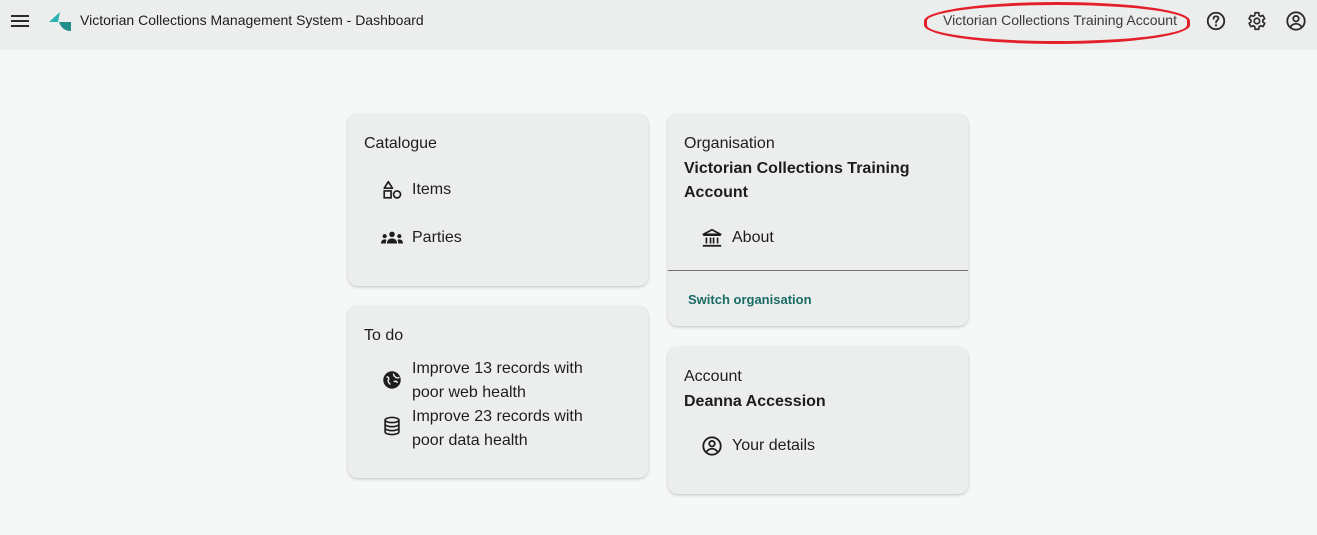 This screenshot has height=535, width=1317. I want to click on your-details-label: Your details, so click(774, 445).